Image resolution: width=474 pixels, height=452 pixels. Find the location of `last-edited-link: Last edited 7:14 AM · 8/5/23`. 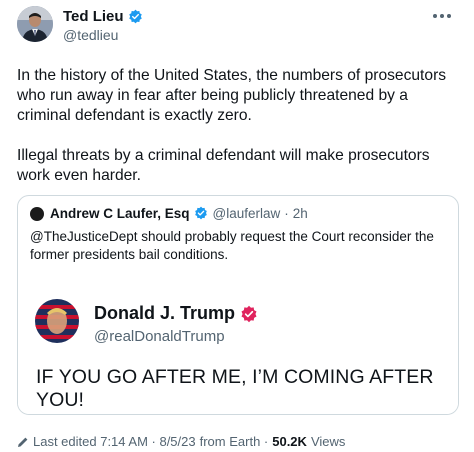

last-edited-link: Last edited 7:14 AM · 8/5/23 is located at coordinates (114, 441).